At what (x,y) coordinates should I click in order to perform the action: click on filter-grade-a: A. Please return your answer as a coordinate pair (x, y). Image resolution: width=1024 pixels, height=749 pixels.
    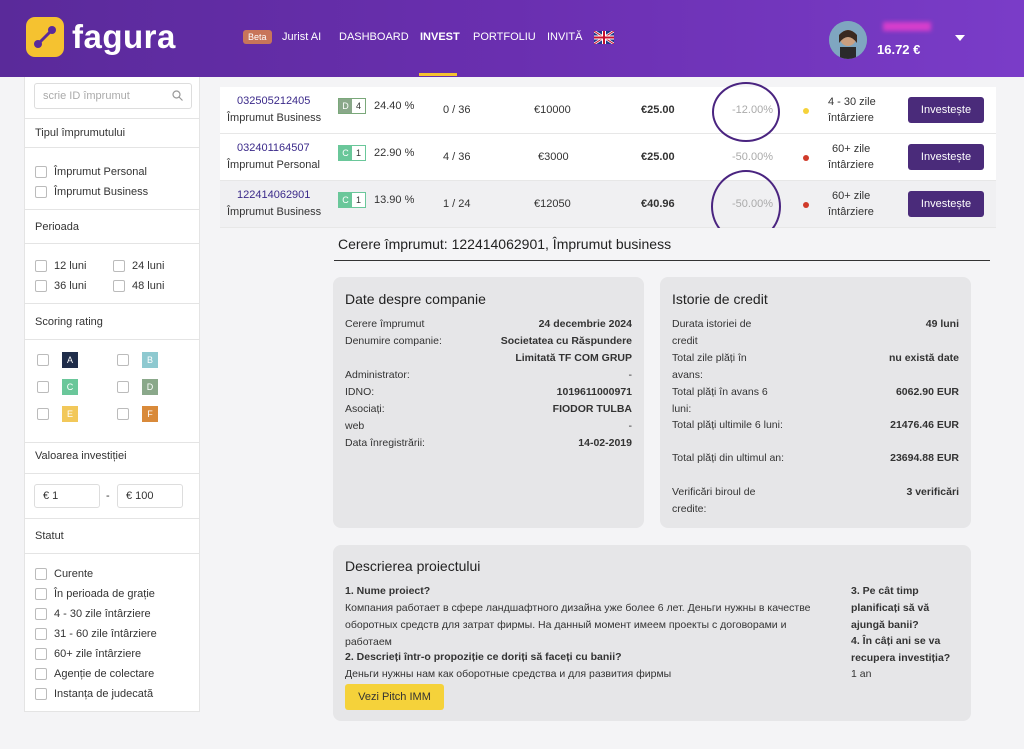
    Looking at the image, I should click on (57, 360).